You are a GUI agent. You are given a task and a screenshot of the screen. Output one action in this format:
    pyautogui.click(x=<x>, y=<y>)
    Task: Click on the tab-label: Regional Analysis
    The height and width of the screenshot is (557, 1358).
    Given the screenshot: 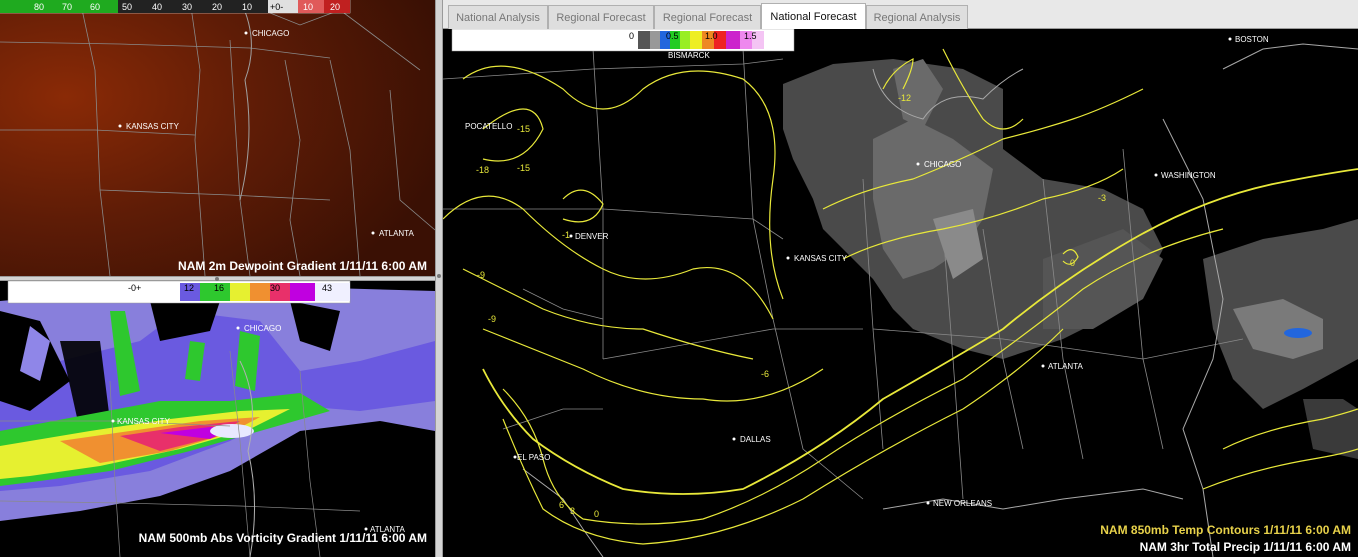 What is the action you would take?
    pyautogui.click(x=917, y=18)
    